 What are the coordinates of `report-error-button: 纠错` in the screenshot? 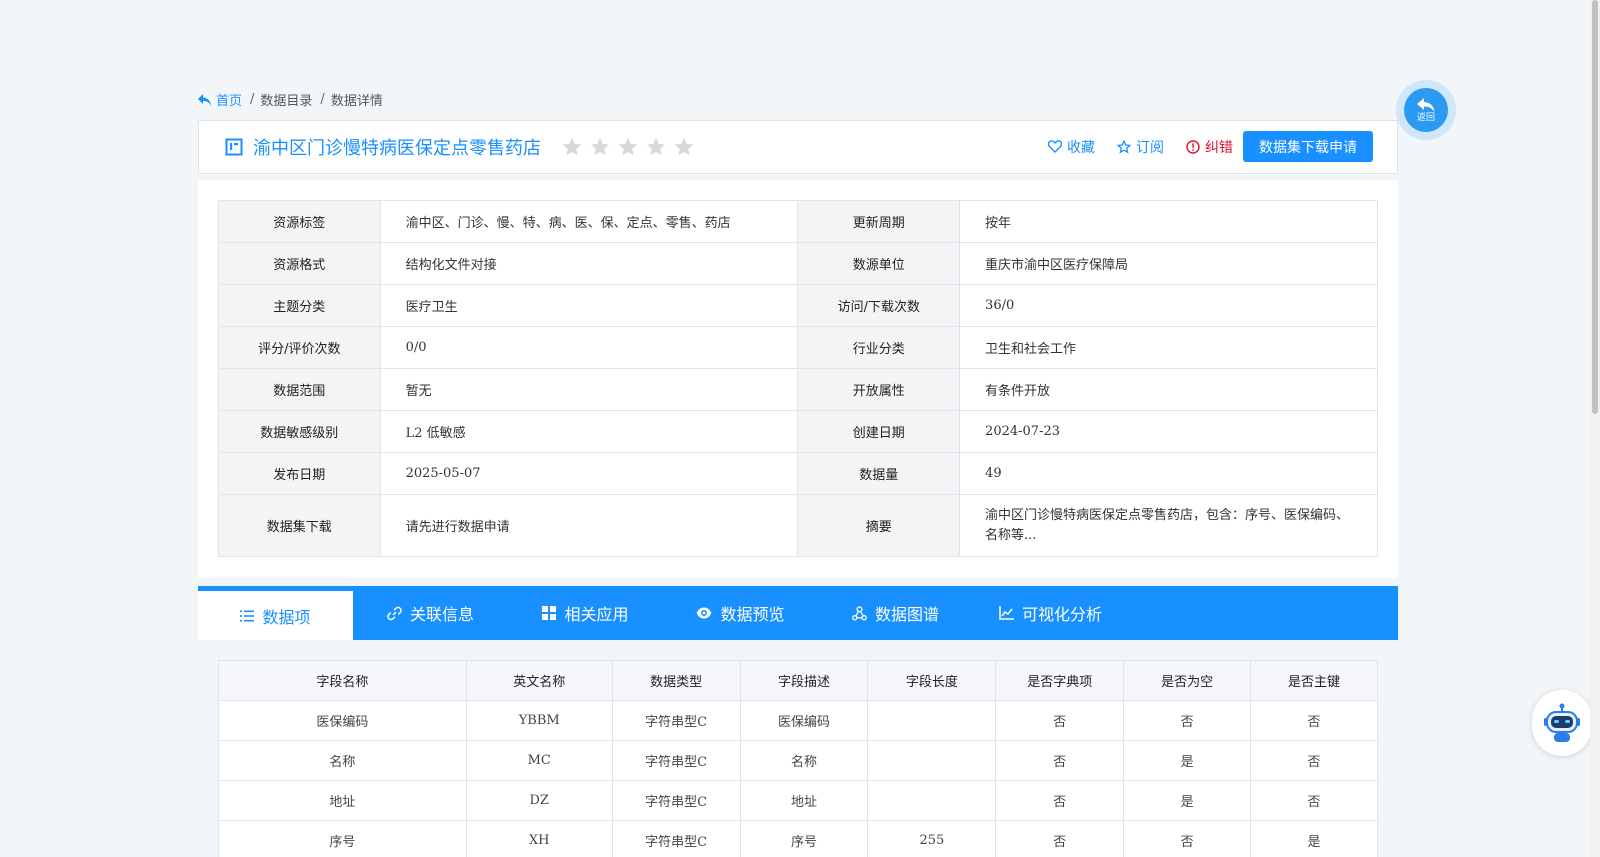 It's located at (1209, 147).